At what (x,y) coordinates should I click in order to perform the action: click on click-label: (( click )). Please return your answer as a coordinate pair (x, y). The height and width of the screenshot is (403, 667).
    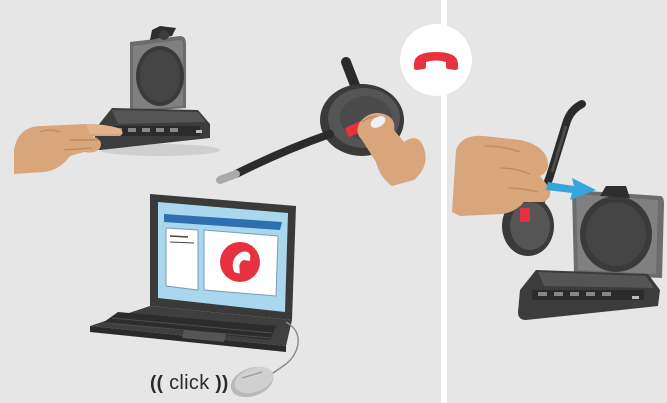
    Looking at the image, I should click on (189, 383).